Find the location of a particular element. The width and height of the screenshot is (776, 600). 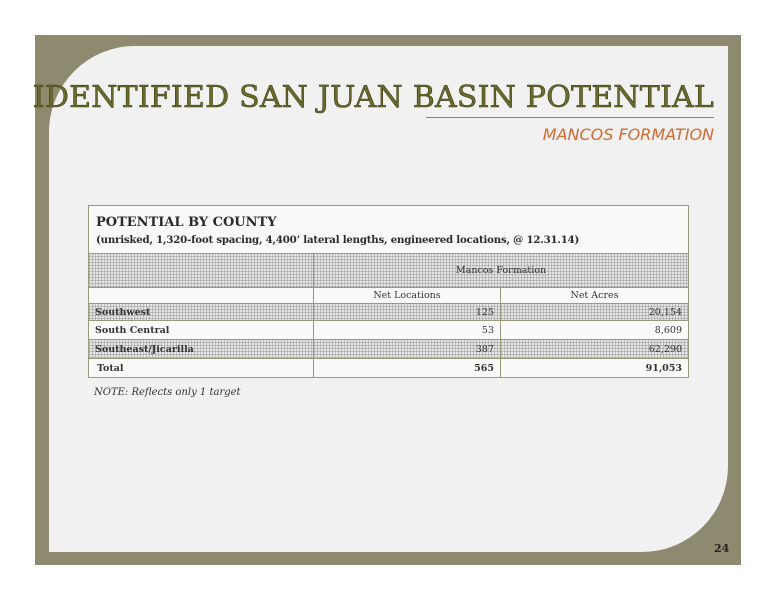

slide-subtitle: MANCOS FORMATION is located at coordinates (628, 134).